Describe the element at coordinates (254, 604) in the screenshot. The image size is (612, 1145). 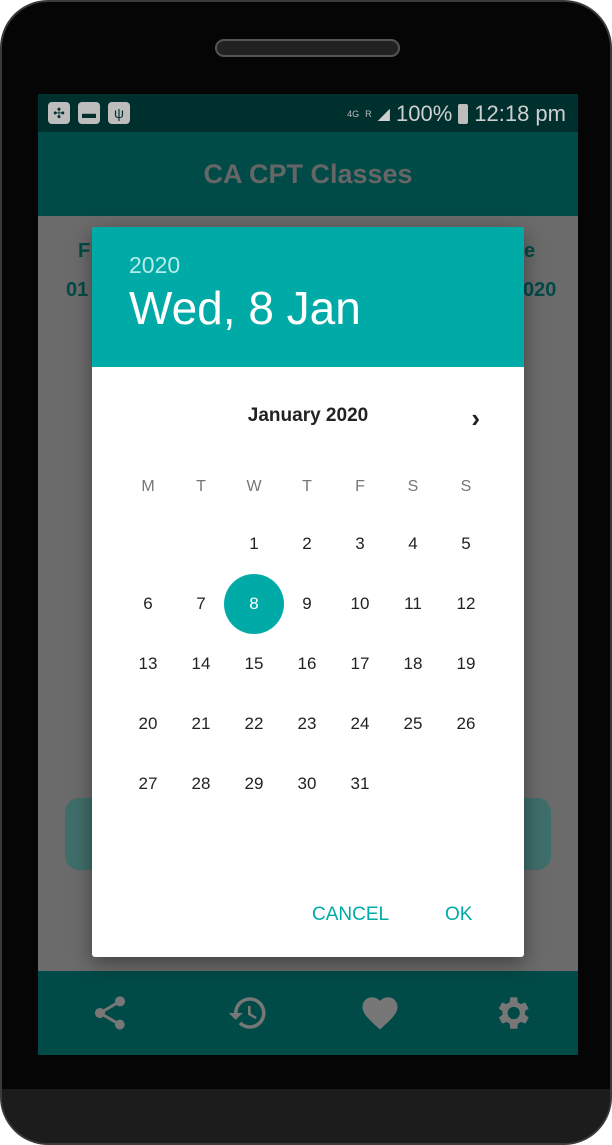
I see `selected-day: 8` at that location.